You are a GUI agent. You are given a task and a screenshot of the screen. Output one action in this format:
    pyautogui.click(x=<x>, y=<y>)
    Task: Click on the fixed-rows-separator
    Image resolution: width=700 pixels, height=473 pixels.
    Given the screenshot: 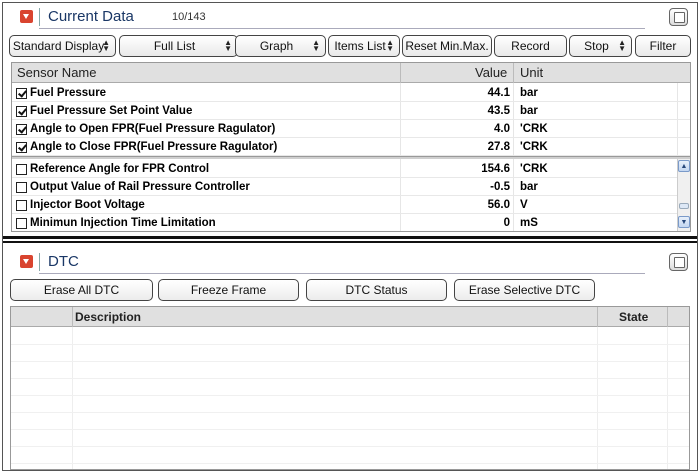 What is the action you would take?
    pyautogui.click(x=351, y=157)
    